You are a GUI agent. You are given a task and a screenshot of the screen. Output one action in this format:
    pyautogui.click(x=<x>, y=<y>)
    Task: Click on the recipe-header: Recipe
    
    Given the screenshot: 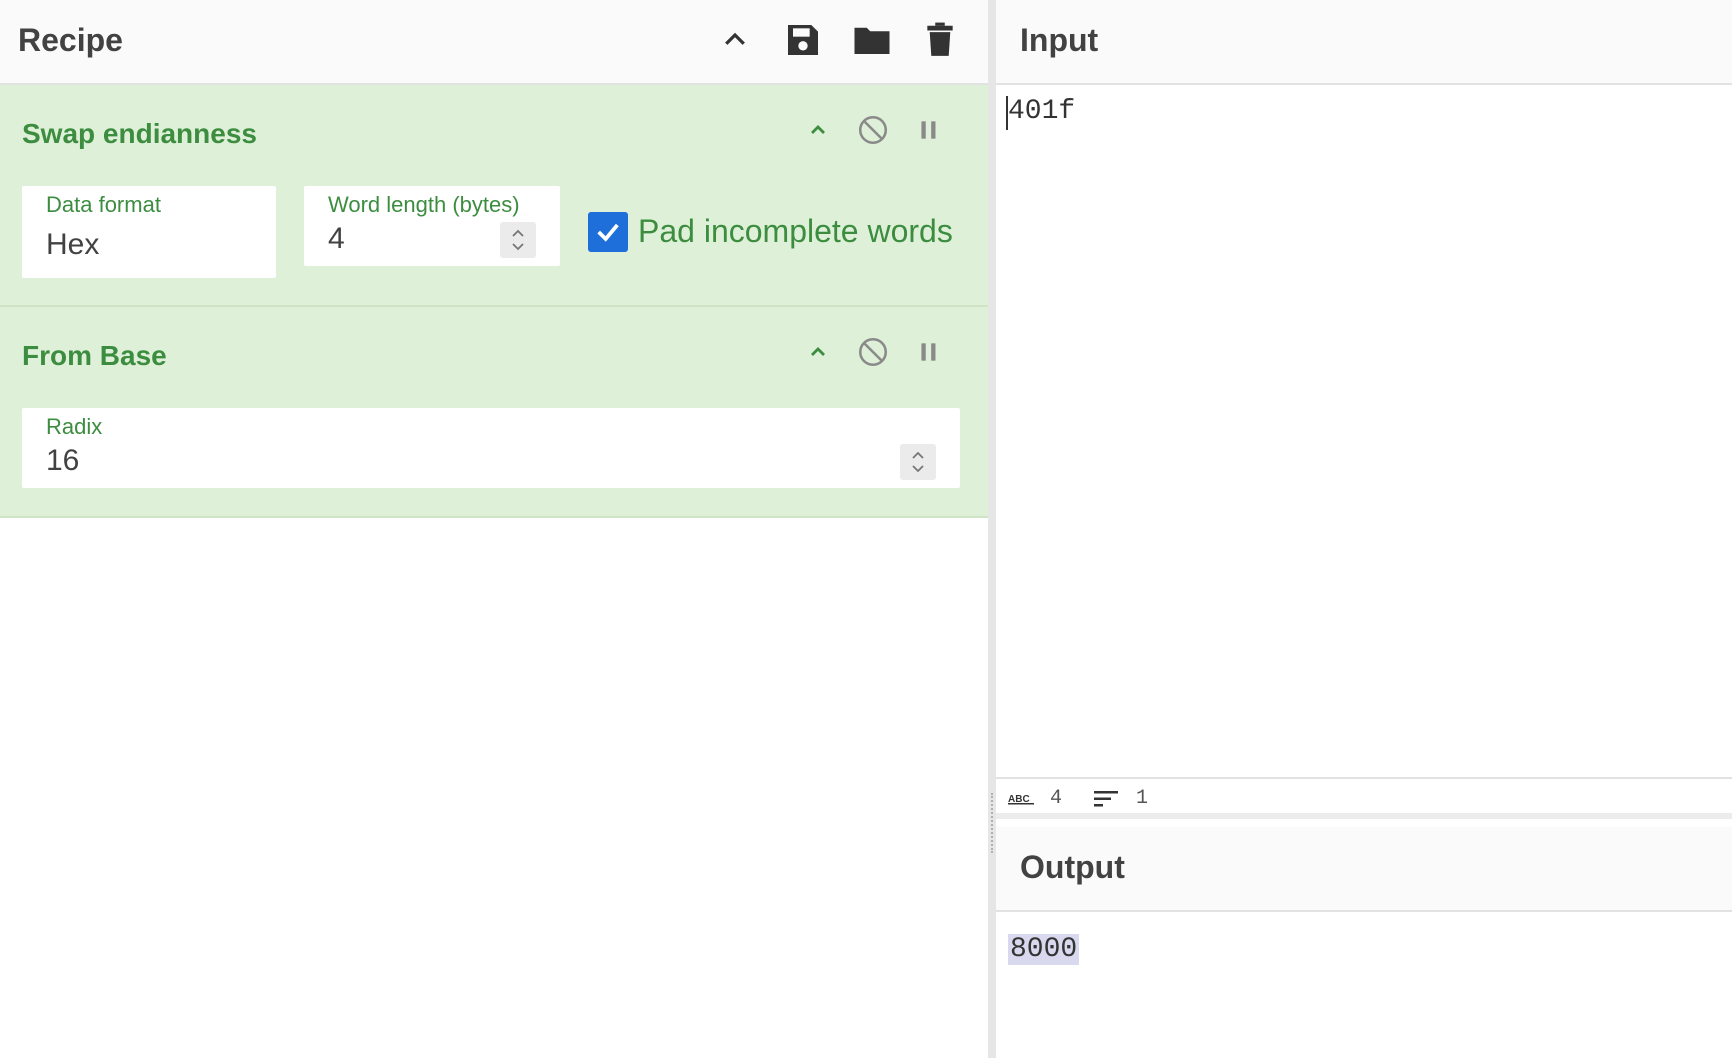 What is the action you would take?
    pyautogui.click(x=494, y=42)
    